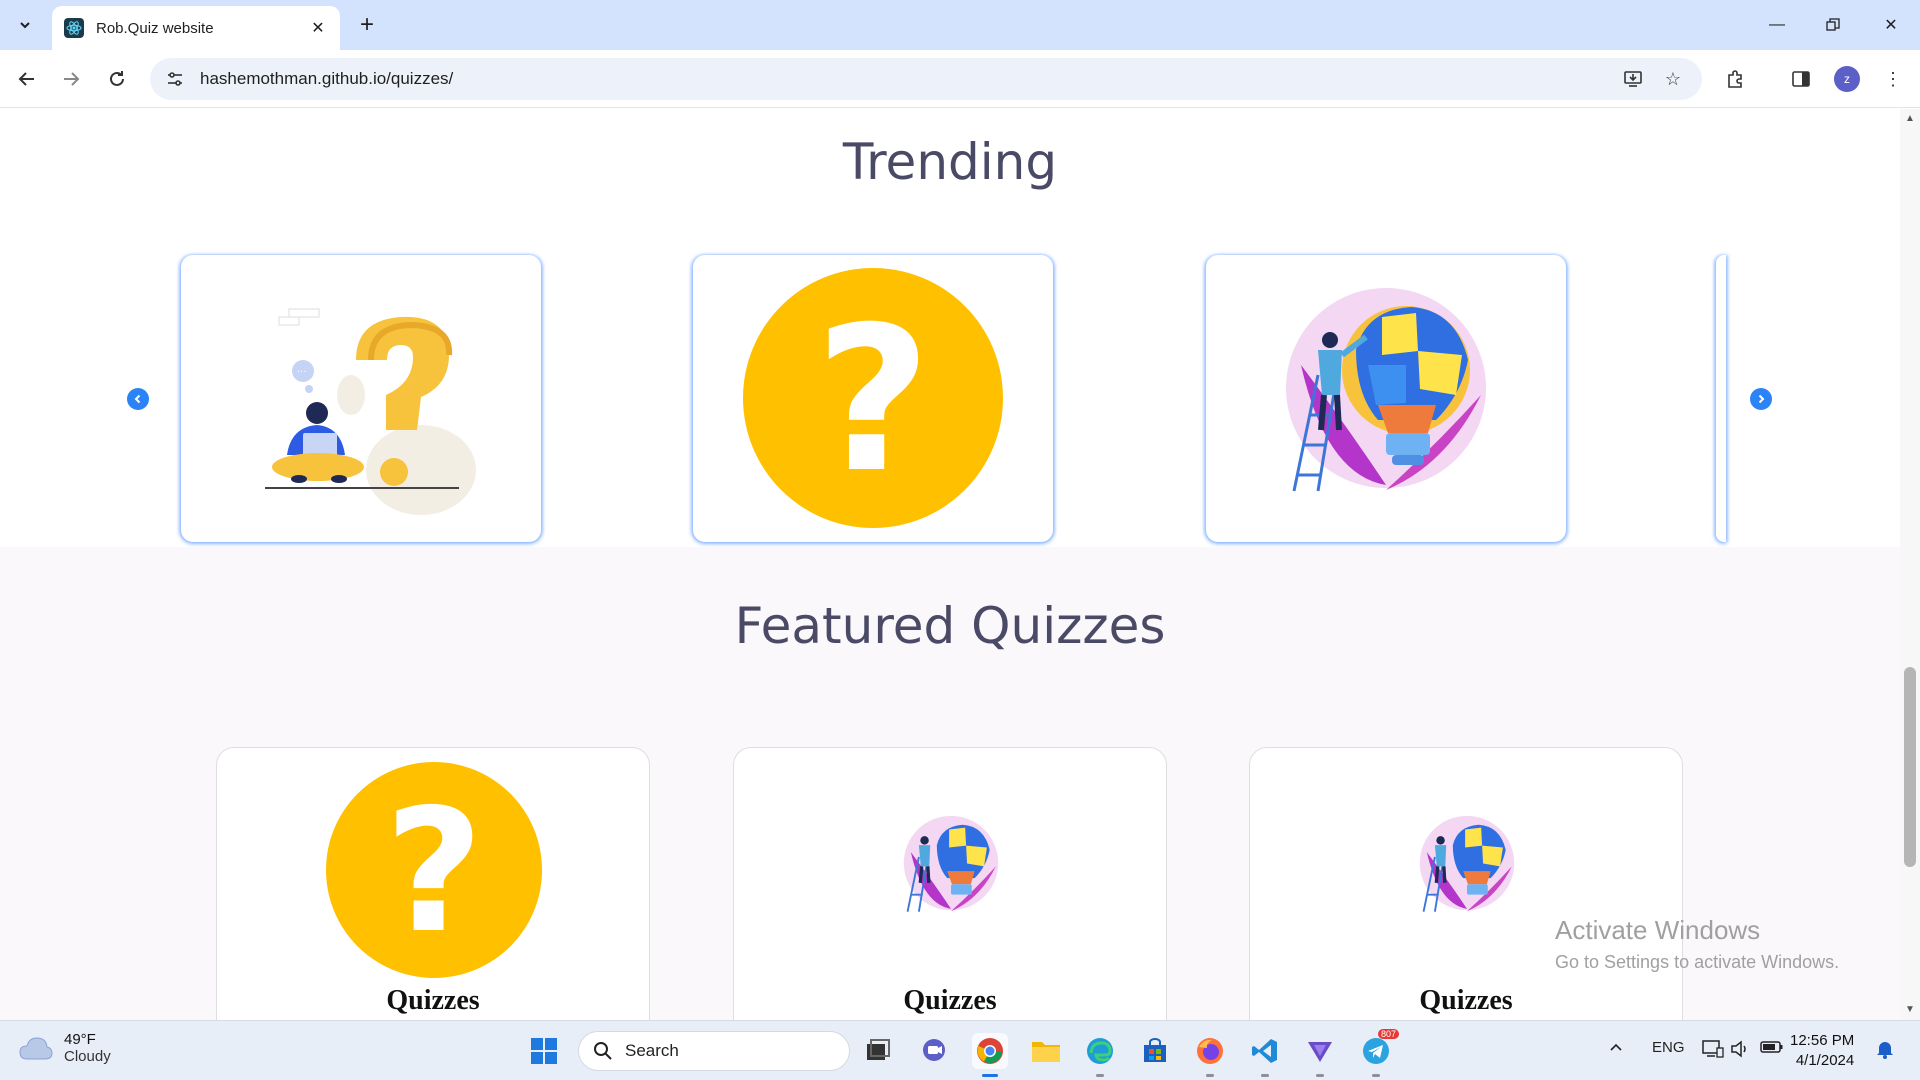 The height and width of the screenshot is (1080, 1920). Describe the element at coordinates (1910, 564) in the screenshot. I see `page-scrollbar: ▲ ▼` at that location.